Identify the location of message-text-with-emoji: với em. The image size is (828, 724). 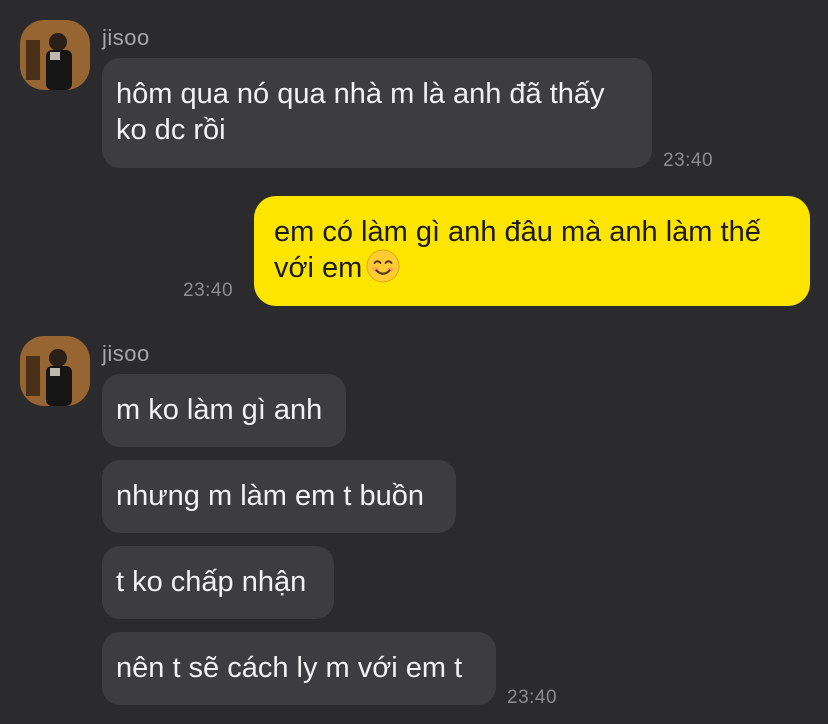
(535, 267).